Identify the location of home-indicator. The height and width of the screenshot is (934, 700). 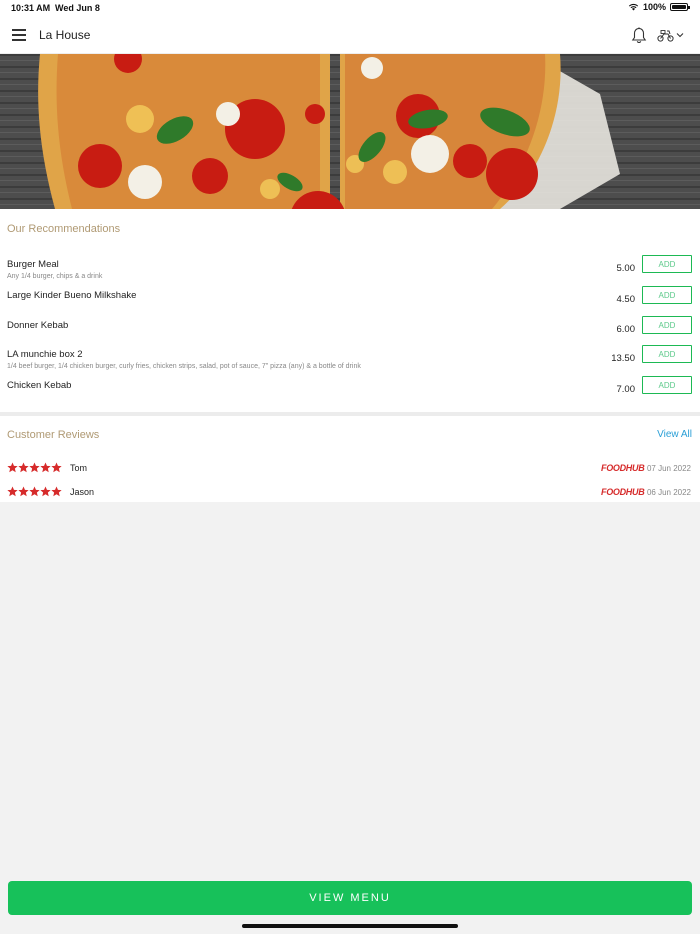
(350, 926).